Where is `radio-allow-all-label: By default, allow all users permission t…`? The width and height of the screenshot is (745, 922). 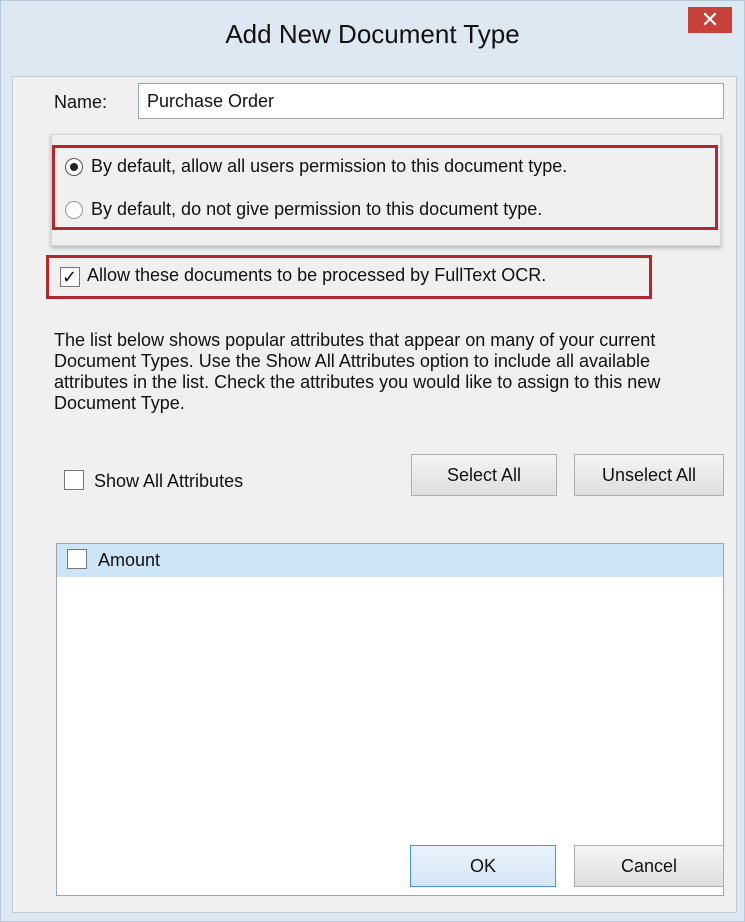
radio-allow-all-label: By default, allow all users permission t… is located at coordinates (329, 166).